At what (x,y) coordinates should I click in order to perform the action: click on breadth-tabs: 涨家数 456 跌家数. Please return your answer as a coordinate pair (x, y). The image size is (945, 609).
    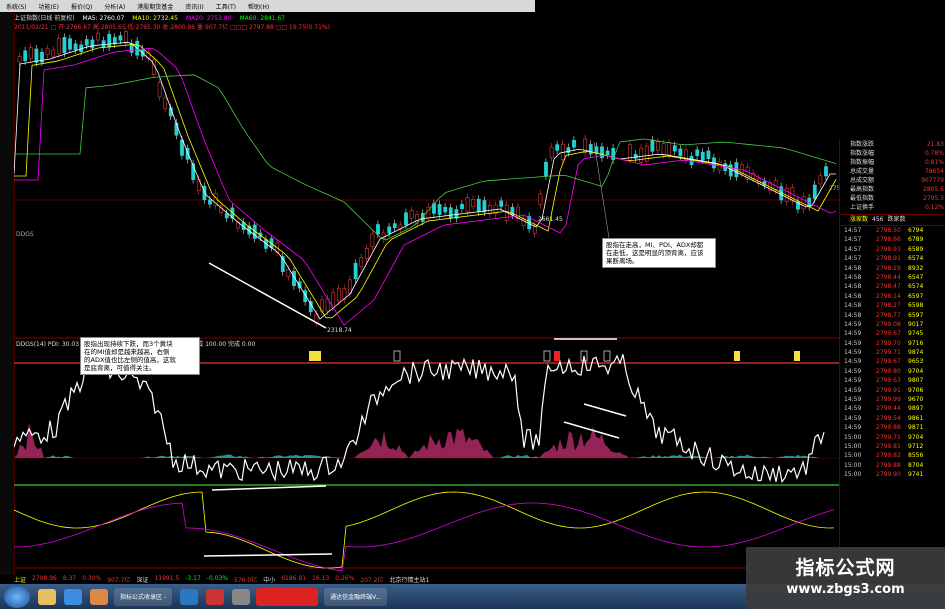
    Looking at the image, I should click on (892, 220).